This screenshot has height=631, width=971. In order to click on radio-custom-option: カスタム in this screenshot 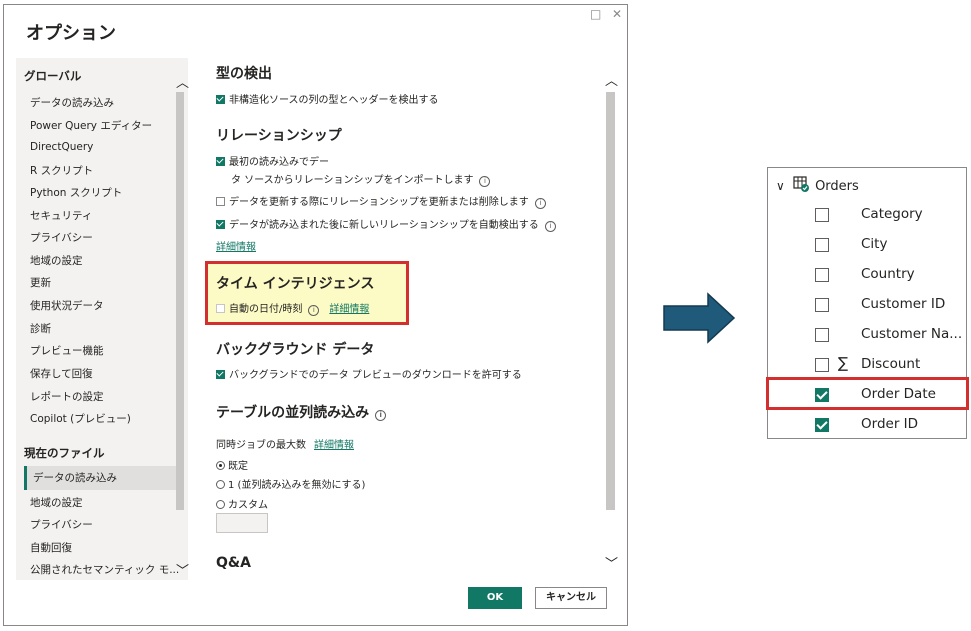, I will do `click(242, 503)`.